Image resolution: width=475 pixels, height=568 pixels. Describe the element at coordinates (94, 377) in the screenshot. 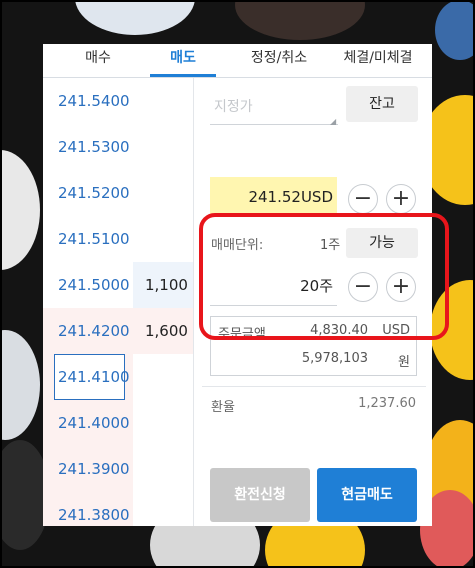

I see `order-book-price: 241.4100` at that location.